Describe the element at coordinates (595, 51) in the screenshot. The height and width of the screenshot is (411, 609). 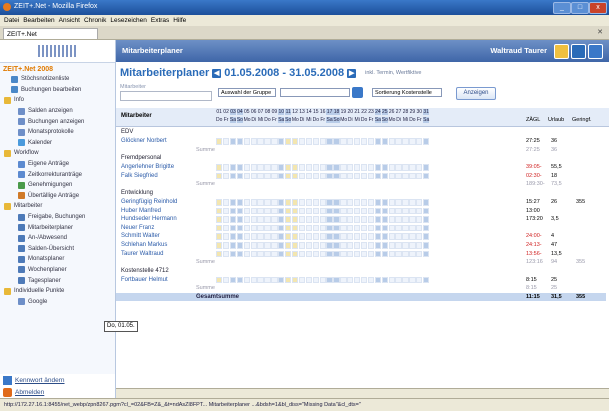
I see `help-icon` at that location.